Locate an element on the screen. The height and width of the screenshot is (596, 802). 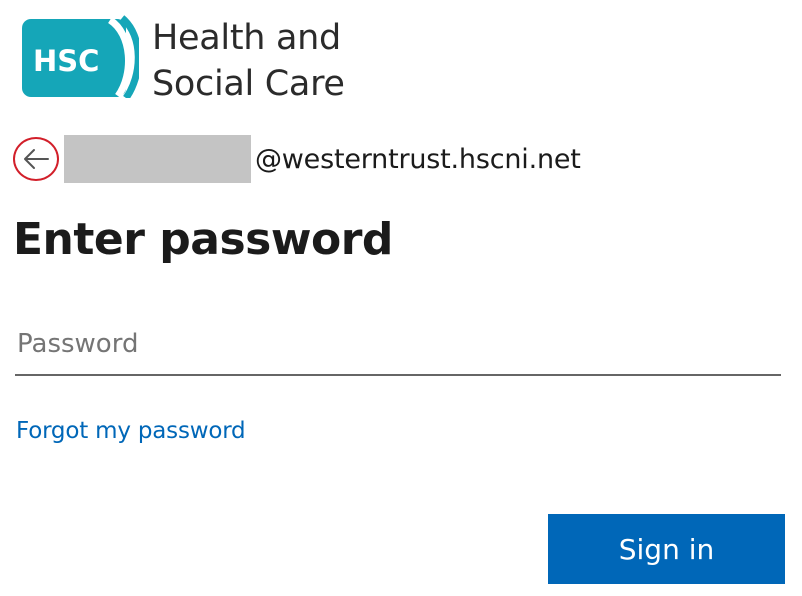
hsc-badge-text: HSC is located at coordinates (66, 61).